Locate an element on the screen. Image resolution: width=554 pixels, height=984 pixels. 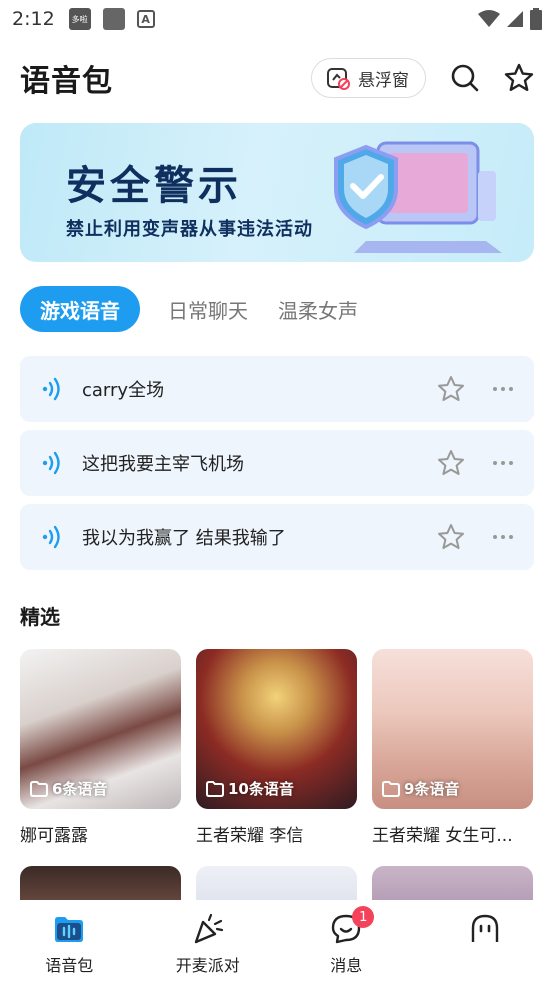
app-header: 语音包 悬浮窗 is located at coordinates (277, 78).